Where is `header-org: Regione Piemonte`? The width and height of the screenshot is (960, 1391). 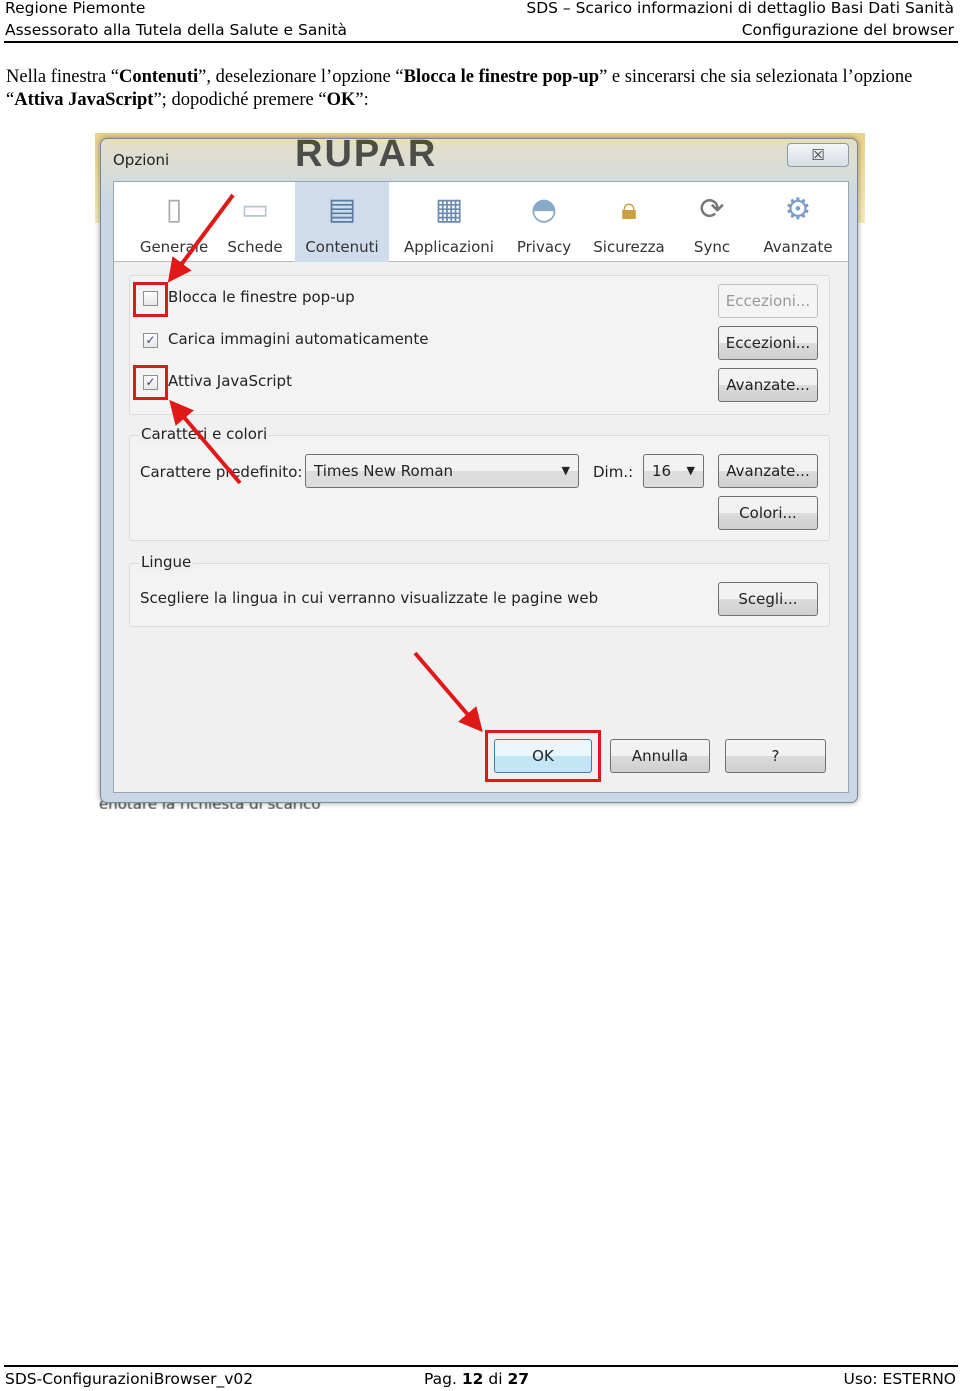 header-org: Regione Piemonte is located at coordinates (75, 8).